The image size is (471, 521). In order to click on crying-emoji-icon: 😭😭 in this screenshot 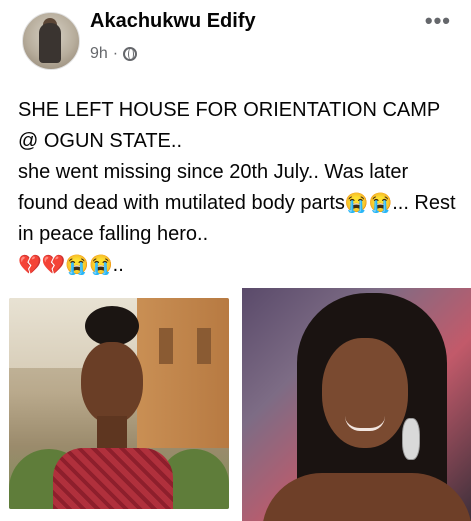, I will do `click(368, 203)`.